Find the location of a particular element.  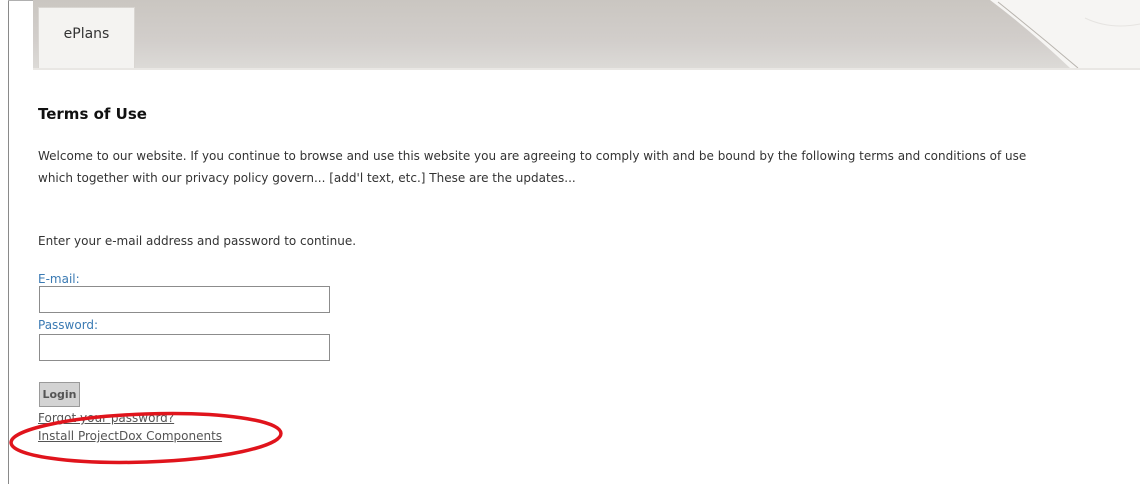

email-label: E-mail: is located at coordinates (59, 279).